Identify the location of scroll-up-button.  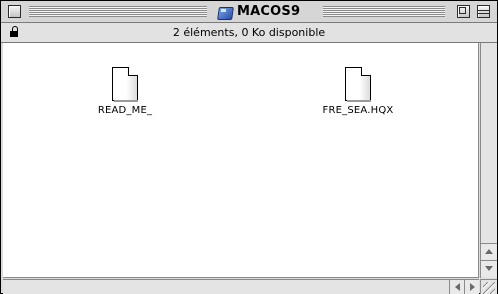
(489, 251).